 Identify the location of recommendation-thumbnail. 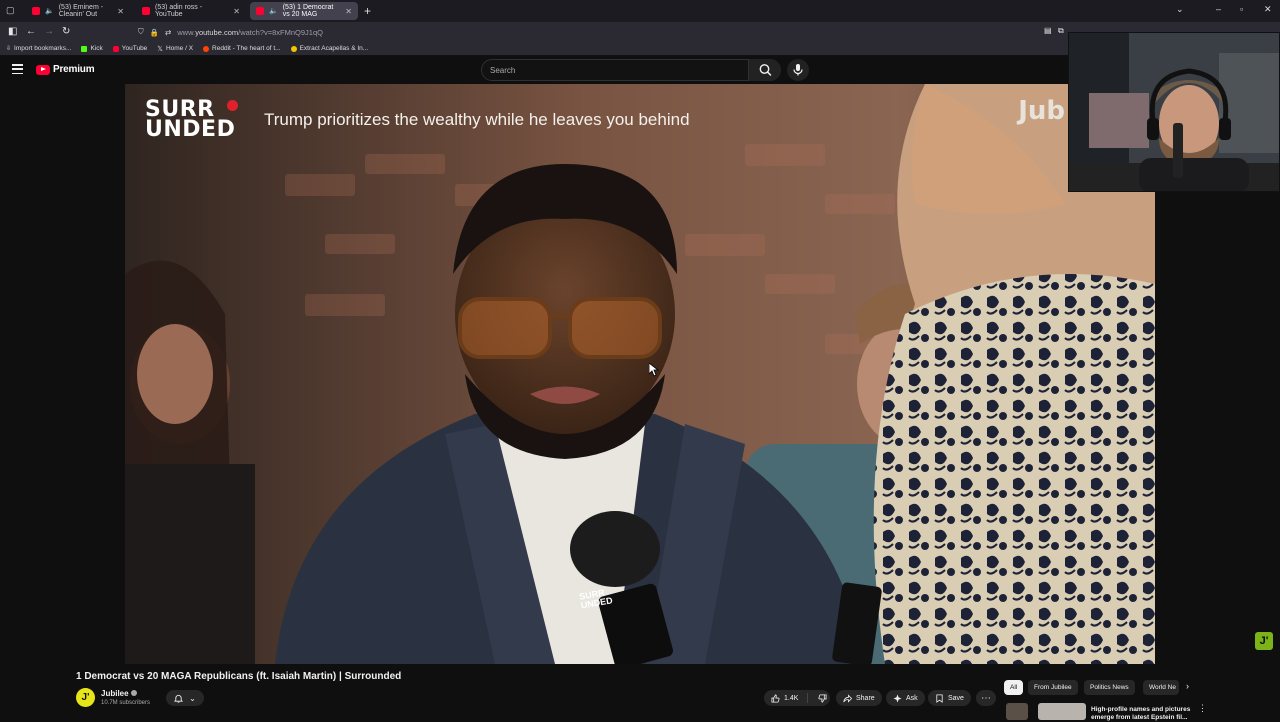
(1062, 711).